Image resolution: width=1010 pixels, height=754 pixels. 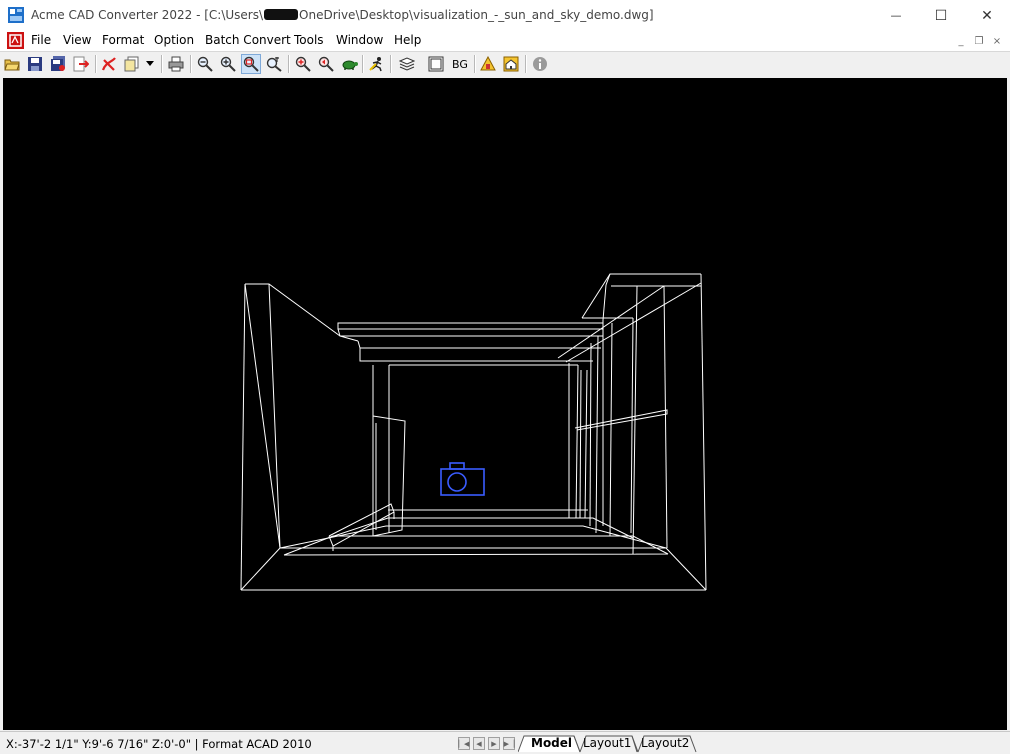 I want to click on running-man-icon, so click(x=375, y=64).